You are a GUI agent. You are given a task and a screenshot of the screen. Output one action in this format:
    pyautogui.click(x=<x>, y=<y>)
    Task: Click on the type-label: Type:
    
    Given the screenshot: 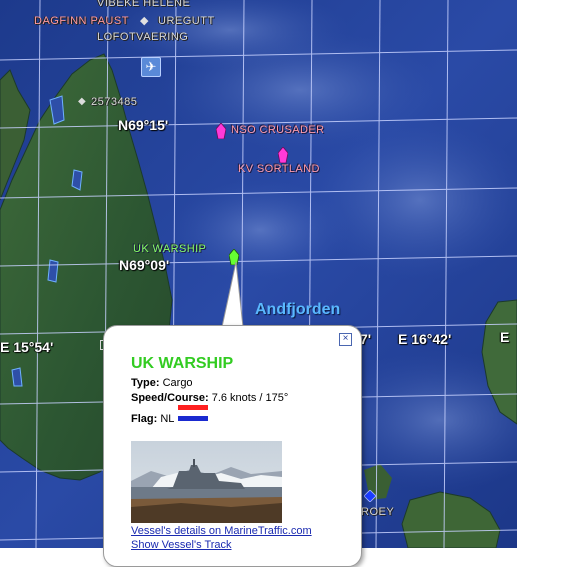 What is the action you would take?
    pyautogui.click(x=145, y=383)
    